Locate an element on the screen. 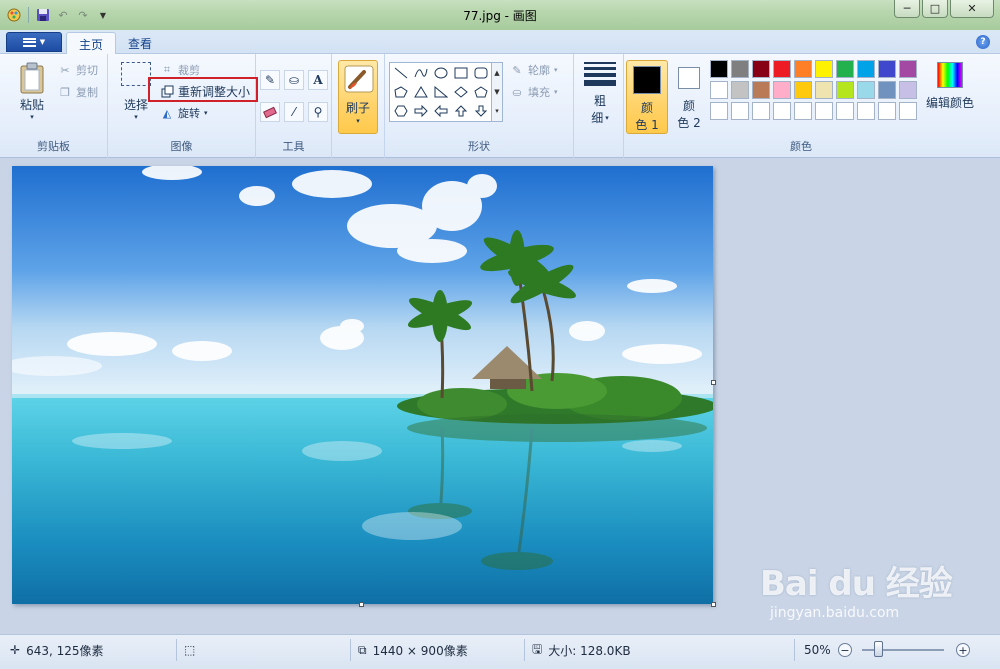  paste-button: 粘贴 ▾ is located at coordinates (32, 91).